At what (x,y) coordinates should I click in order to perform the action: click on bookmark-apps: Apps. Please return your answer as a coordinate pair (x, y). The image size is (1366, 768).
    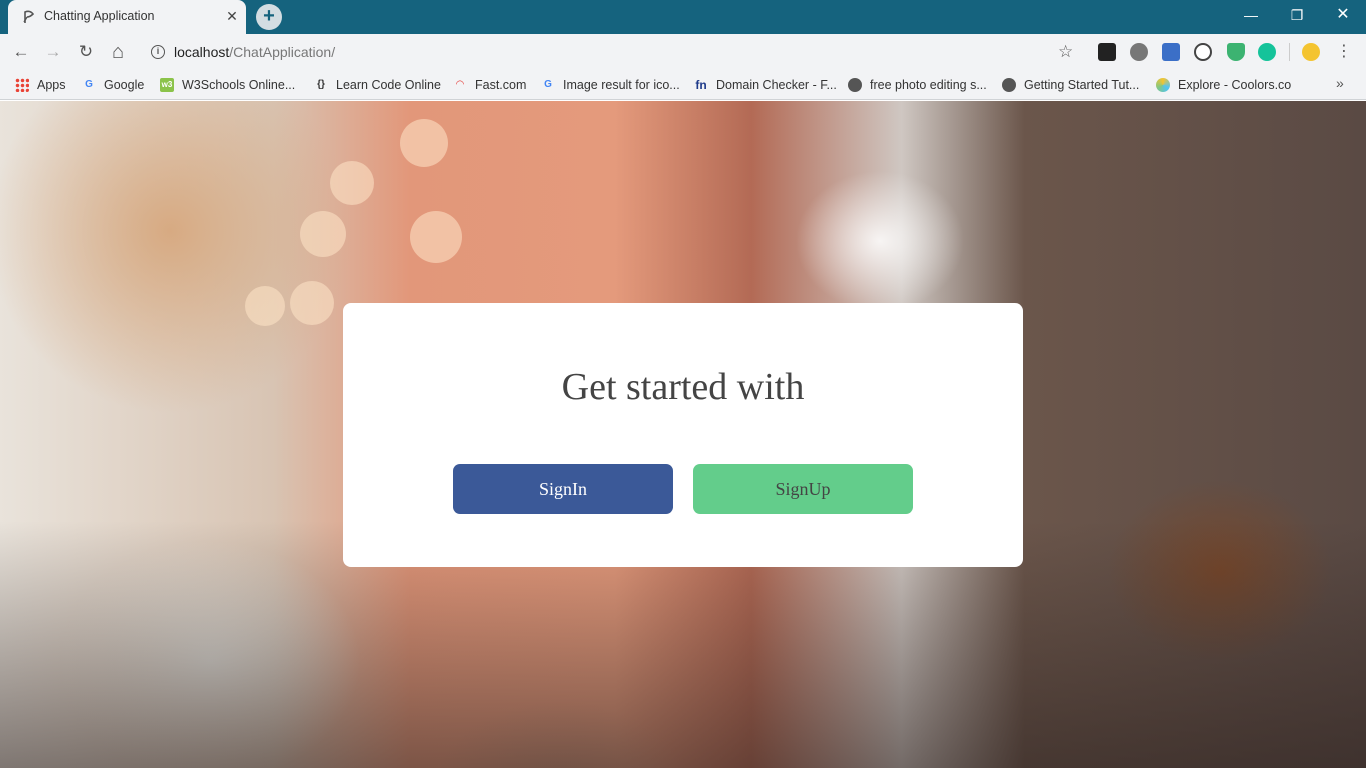
    Looking at the image, I should click on (40, 85).